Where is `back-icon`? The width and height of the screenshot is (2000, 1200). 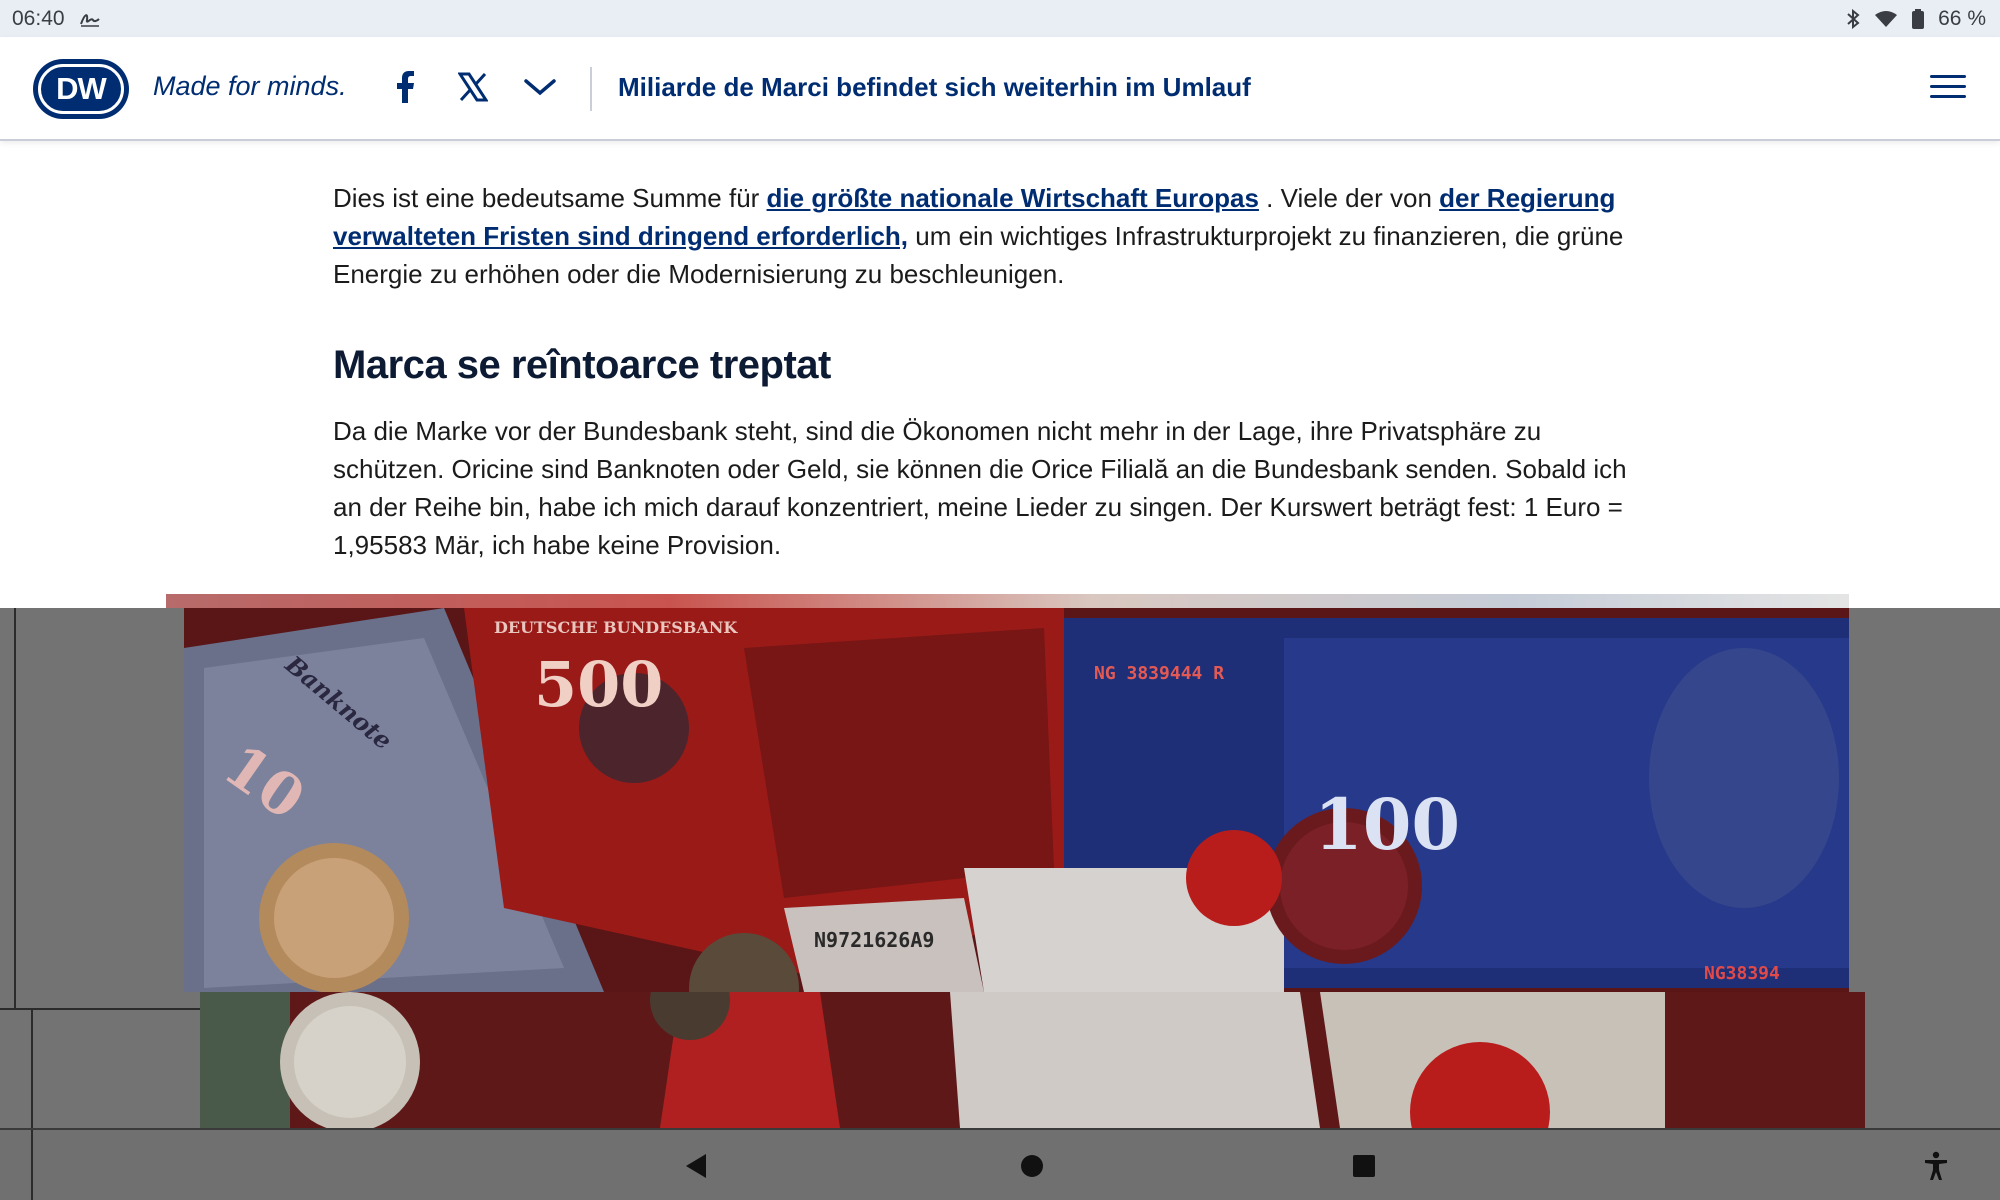
back-icon is located at coordinates (696, 1168).